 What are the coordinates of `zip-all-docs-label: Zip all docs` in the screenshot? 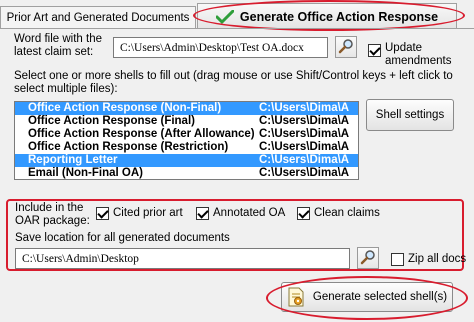 It's located at (437, 259).